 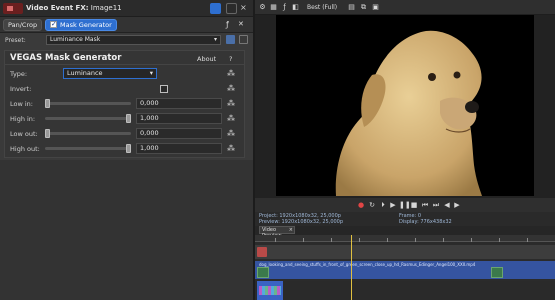 What do you see at coordinates (206, 59) in the screenshot?
I see `about-button: About` at bounding box center [206, 59].